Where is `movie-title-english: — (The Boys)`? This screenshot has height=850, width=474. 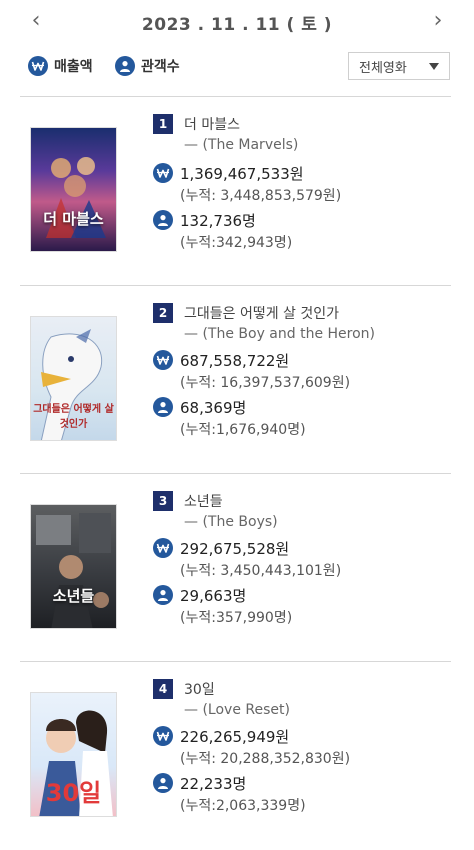 movie-title-english: — (The Boys) is located at coordinates (231, 522).